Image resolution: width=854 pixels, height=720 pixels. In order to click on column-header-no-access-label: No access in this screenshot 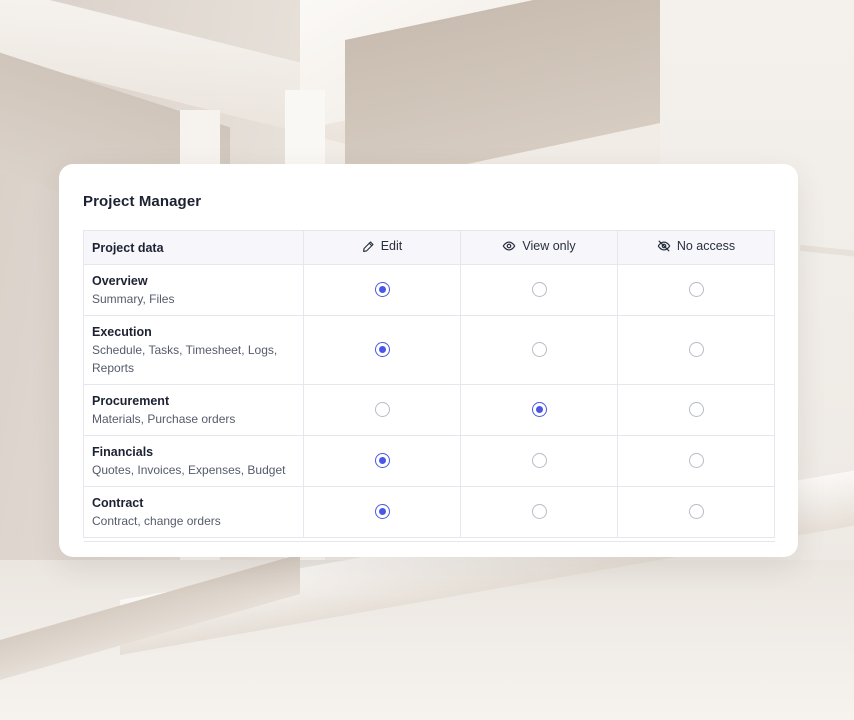, I will do `click(706, 246)`.